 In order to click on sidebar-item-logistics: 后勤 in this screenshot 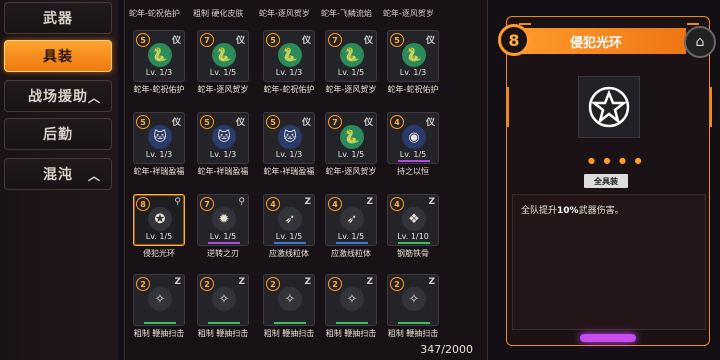, I will do `click(58, 134)`.